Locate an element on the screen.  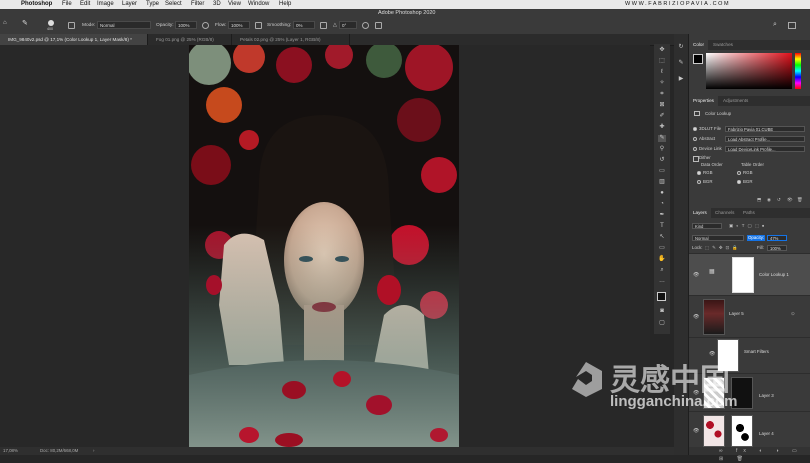
menu-image: Image is located at coordinates (105, 4).